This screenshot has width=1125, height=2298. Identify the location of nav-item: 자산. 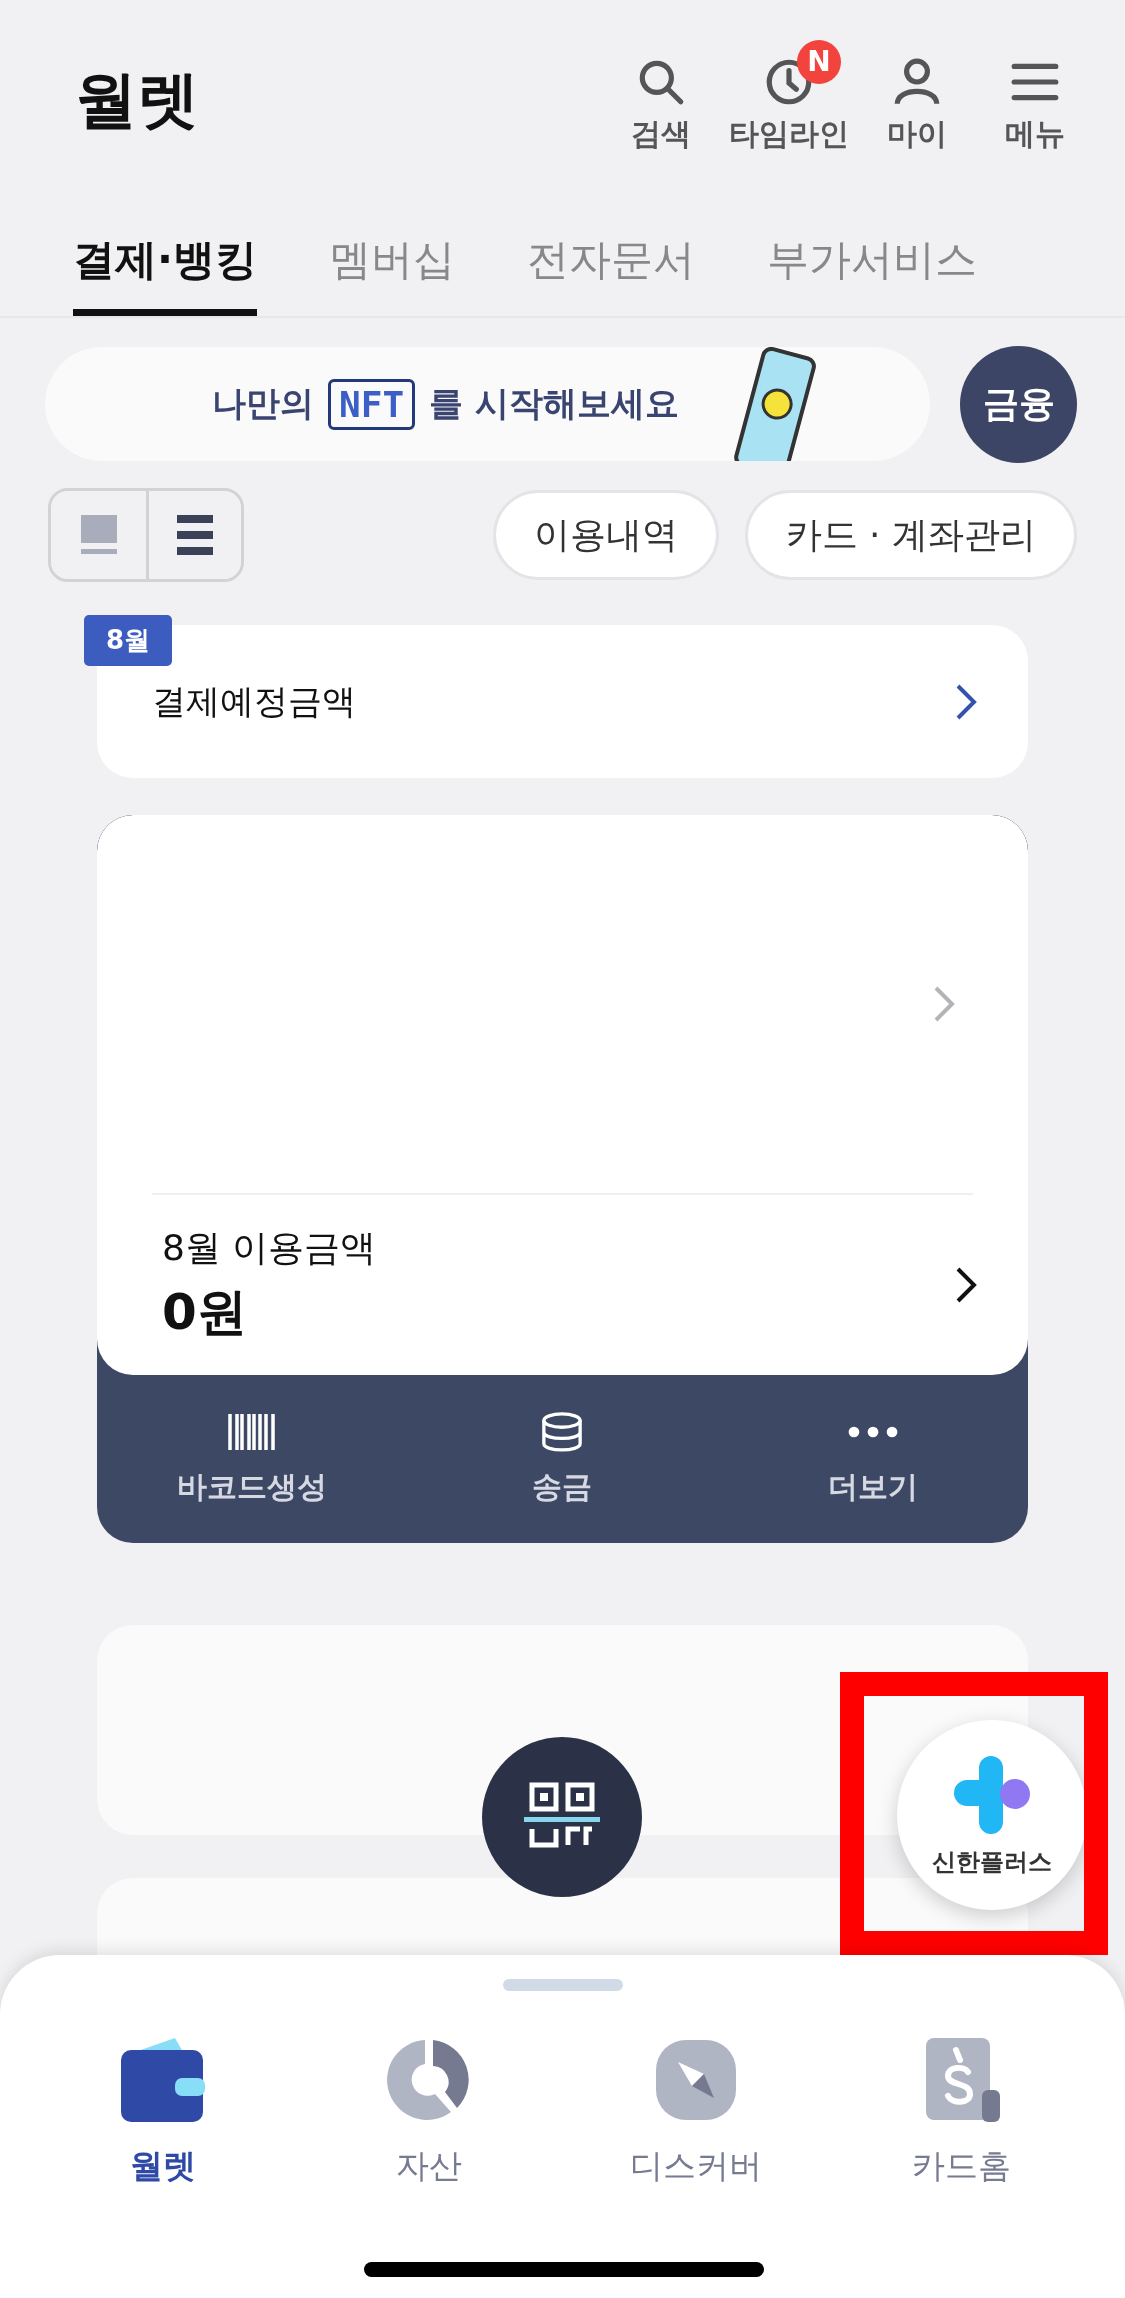
(429, 2113).